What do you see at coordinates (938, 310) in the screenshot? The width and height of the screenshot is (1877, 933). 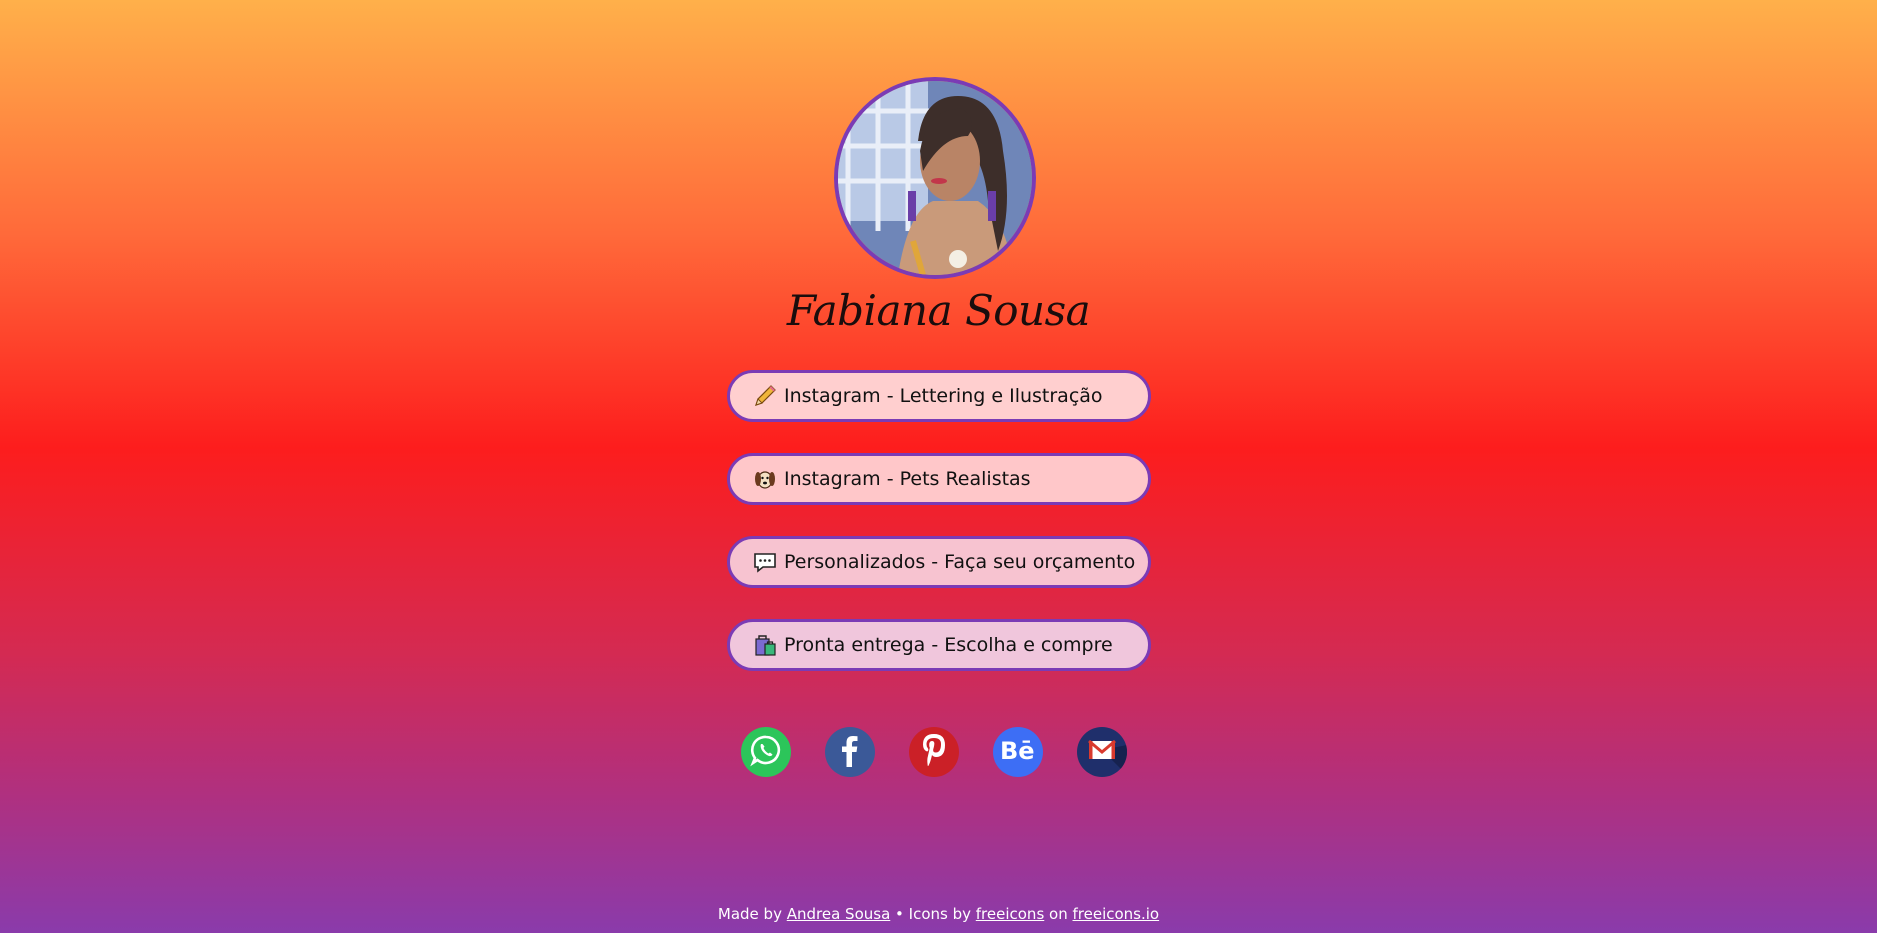 I see `profile-name: Fabiana Sousa` at bounding box center [938, 310].